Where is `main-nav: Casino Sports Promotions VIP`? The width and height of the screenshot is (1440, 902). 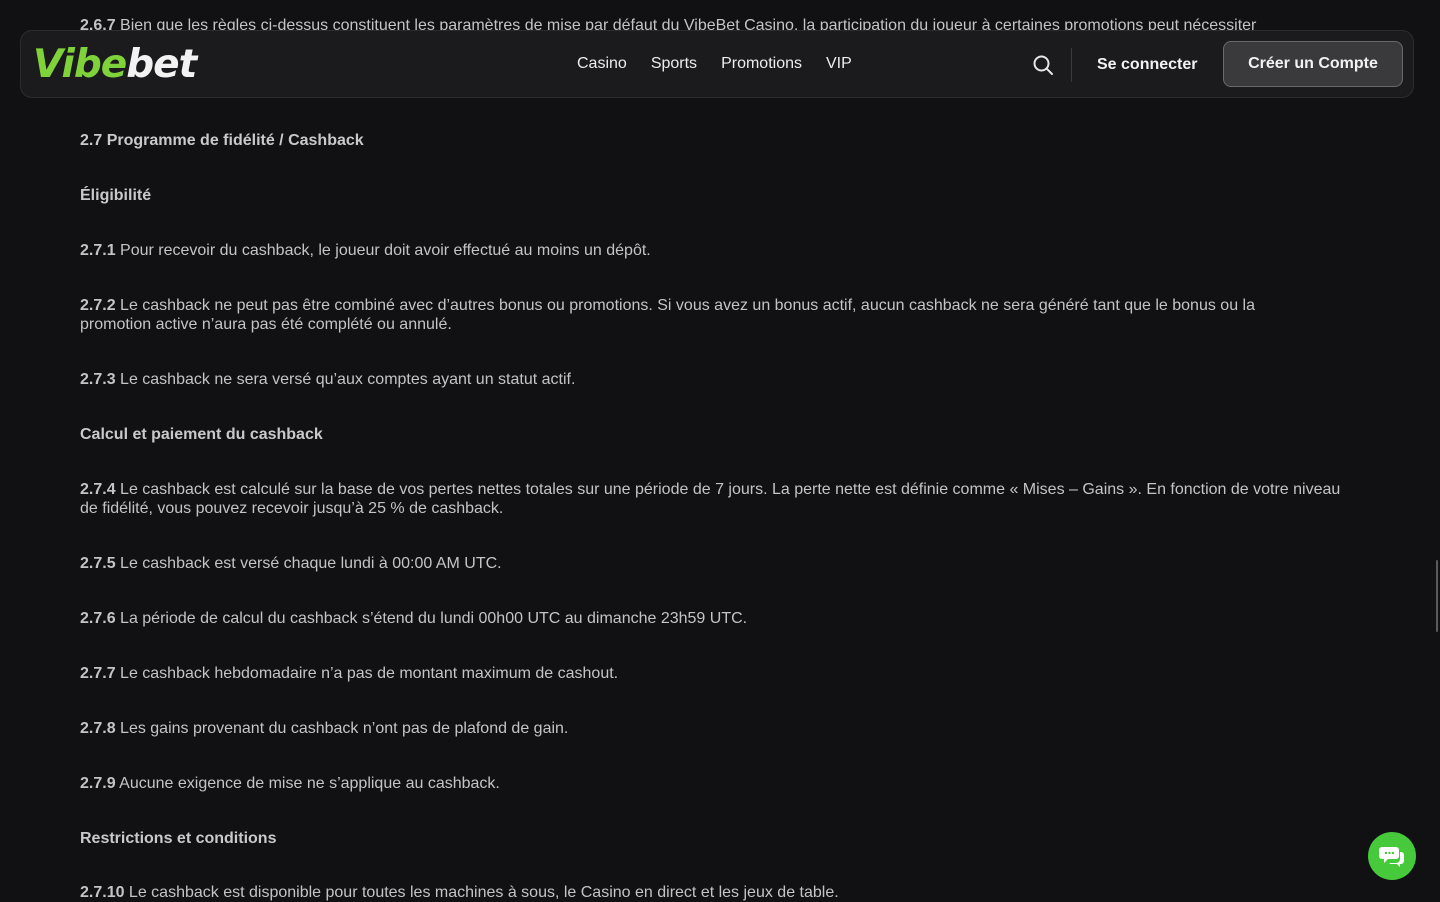
main-nav: Casino Sports Promotions VIP is located at coordinates (714, 64).